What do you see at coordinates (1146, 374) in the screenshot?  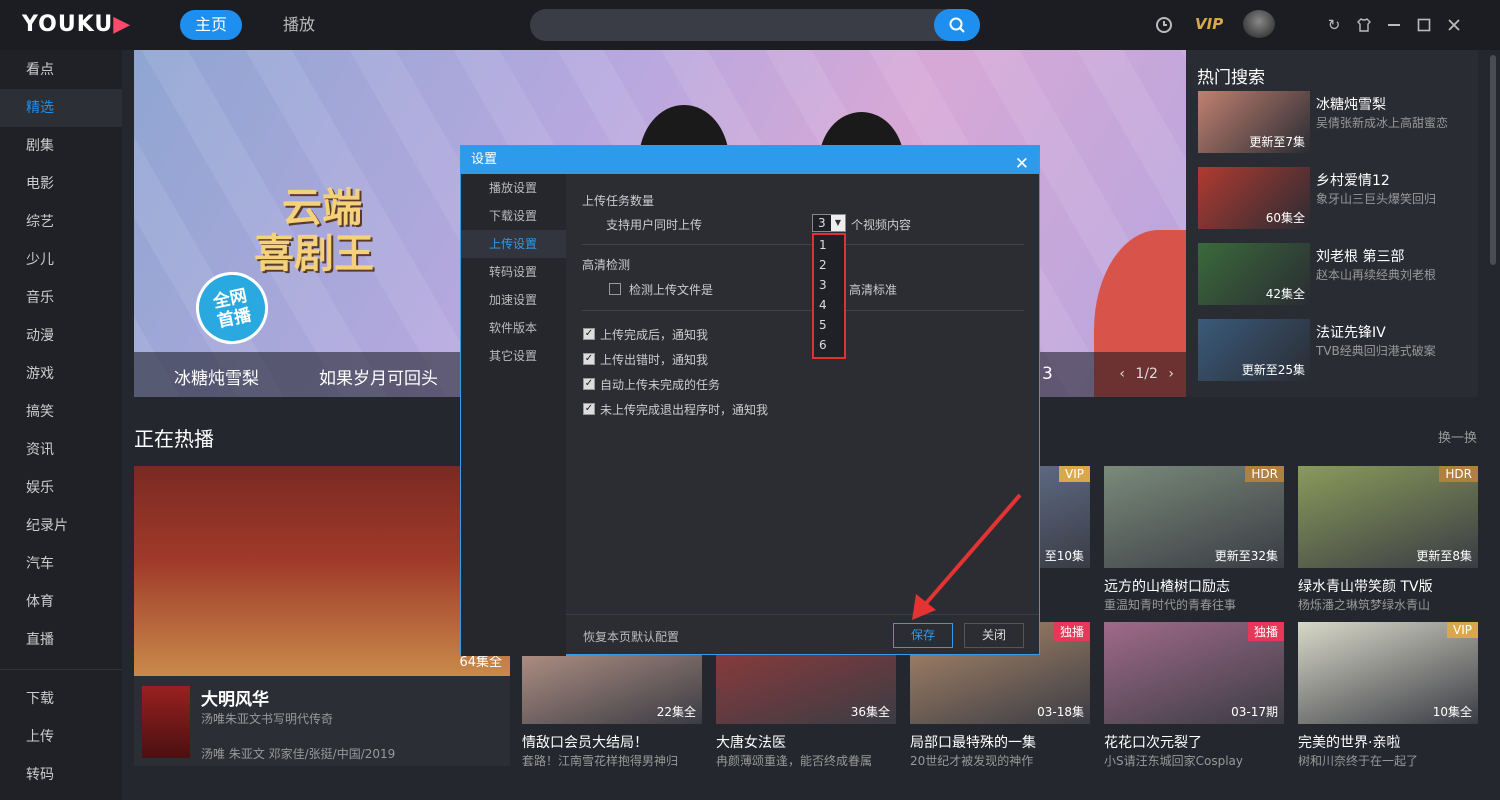 I see `banner-pager: ‹ 1/2 ›` at bounding box center [1146, 374].